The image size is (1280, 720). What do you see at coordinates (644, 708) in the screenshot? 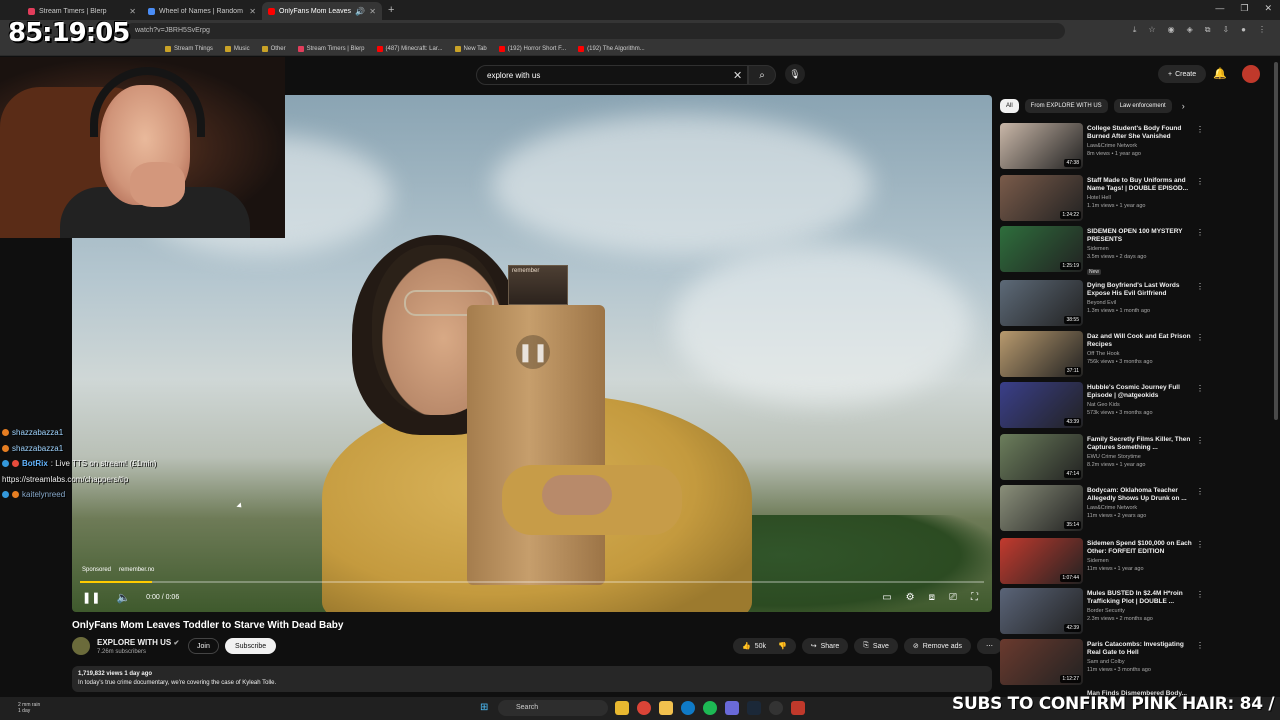
I see `chrome-icon` at bounding box center [644, 708].